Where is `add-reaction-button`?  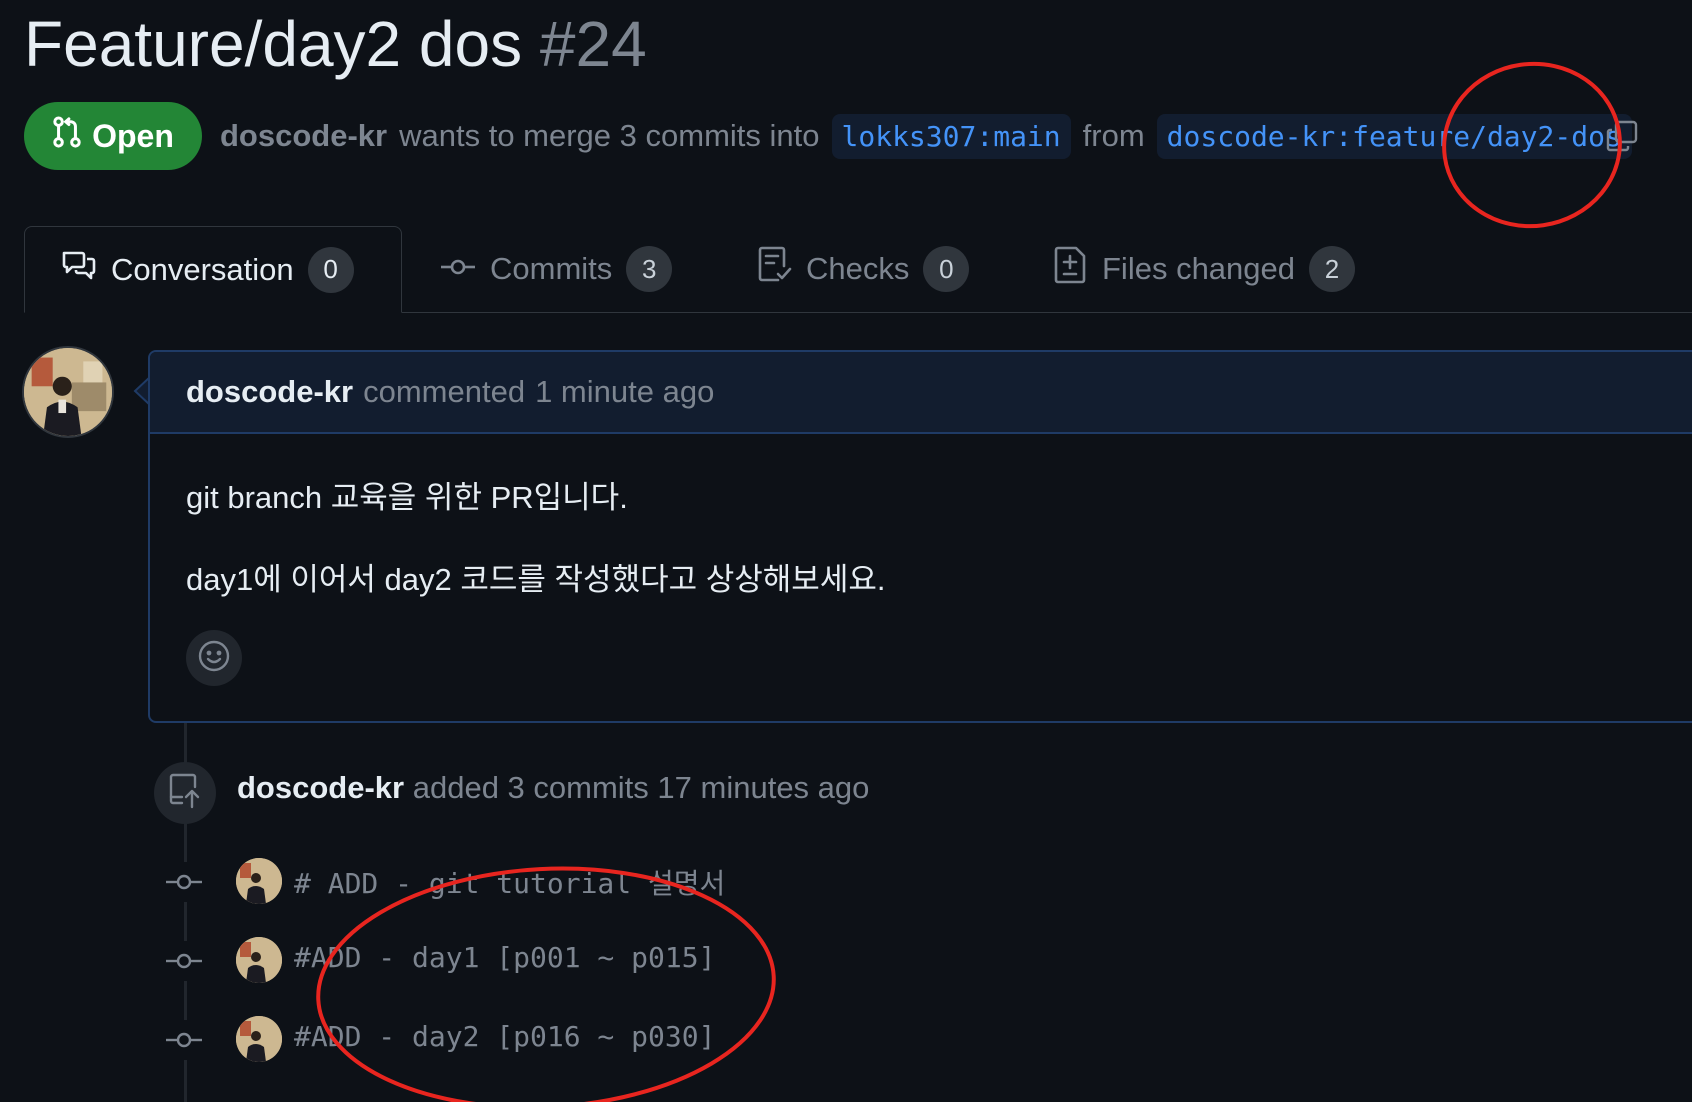 add-reaction-button is located at coordinates (214, 658).